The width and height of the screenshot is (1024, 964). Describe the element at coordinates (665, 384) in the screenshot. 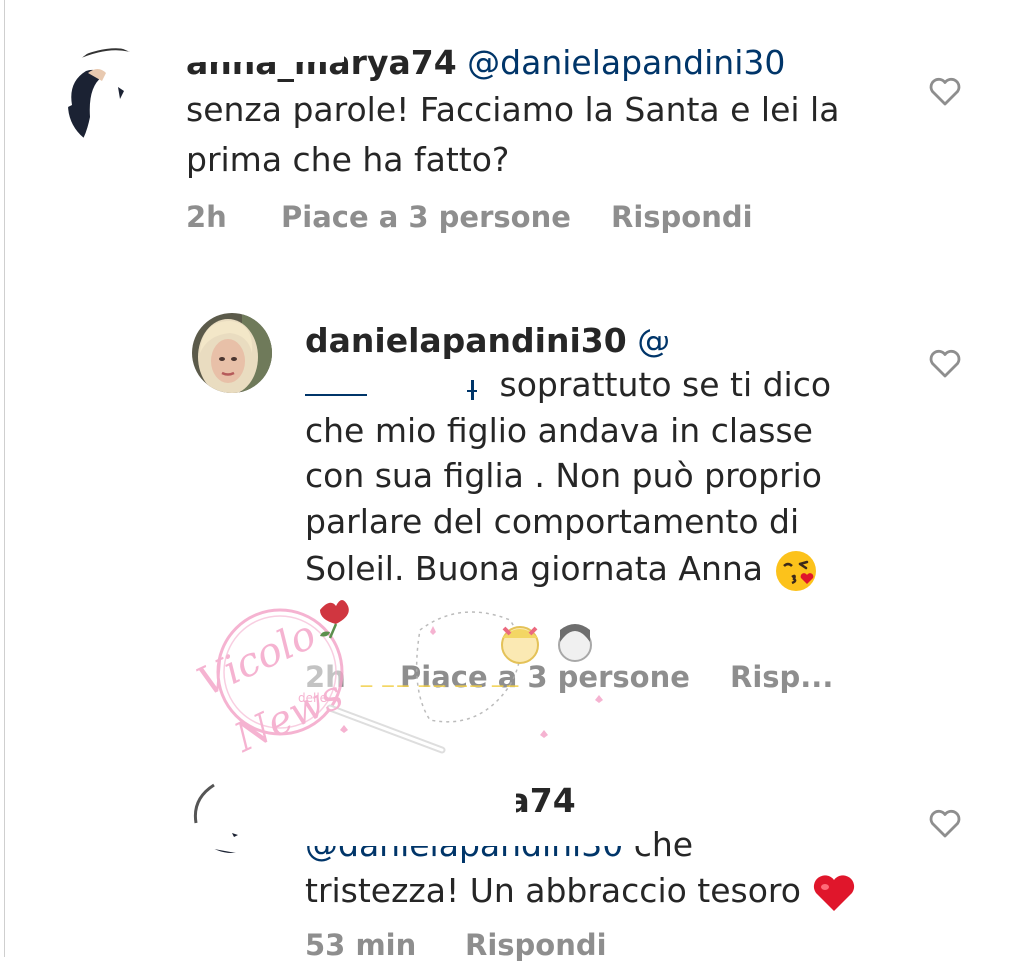

I see `body-text: soprattuto se ti dico` at that location.